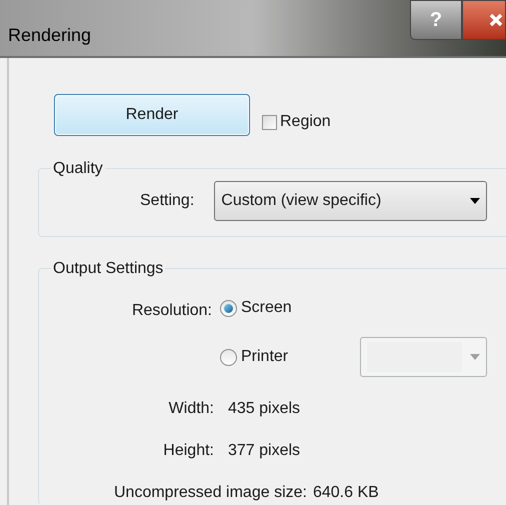 This screenshot has height=505, width=506. Describe the element at coordinates (188, 451) in the screenshot. I see `info-label: Height:` at that location.